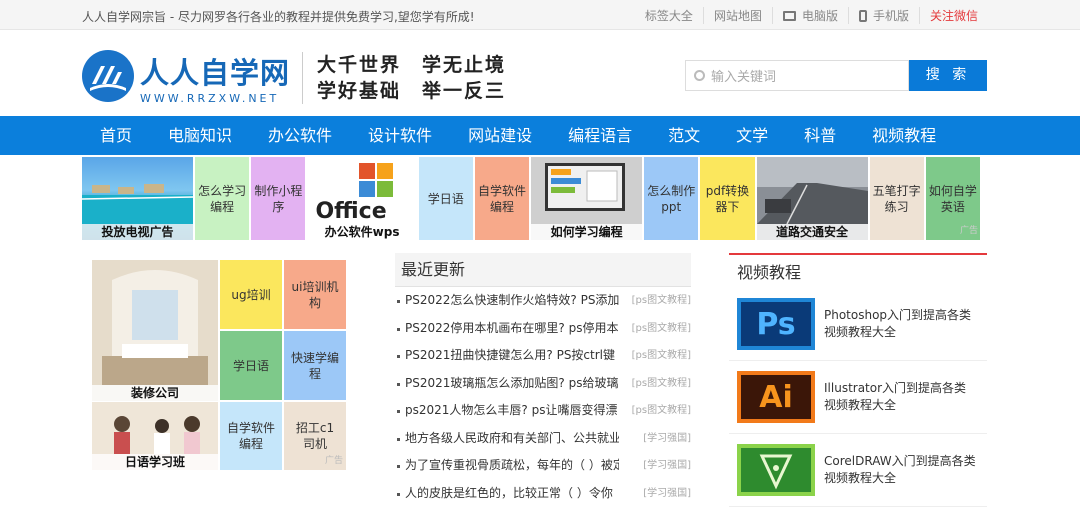 The height and width of the screenshot is (518, 1080). Describe the element at coordinates (251, 365) in the screenshot. I see `ad-tile-japanese-2: 学日语` at that location.